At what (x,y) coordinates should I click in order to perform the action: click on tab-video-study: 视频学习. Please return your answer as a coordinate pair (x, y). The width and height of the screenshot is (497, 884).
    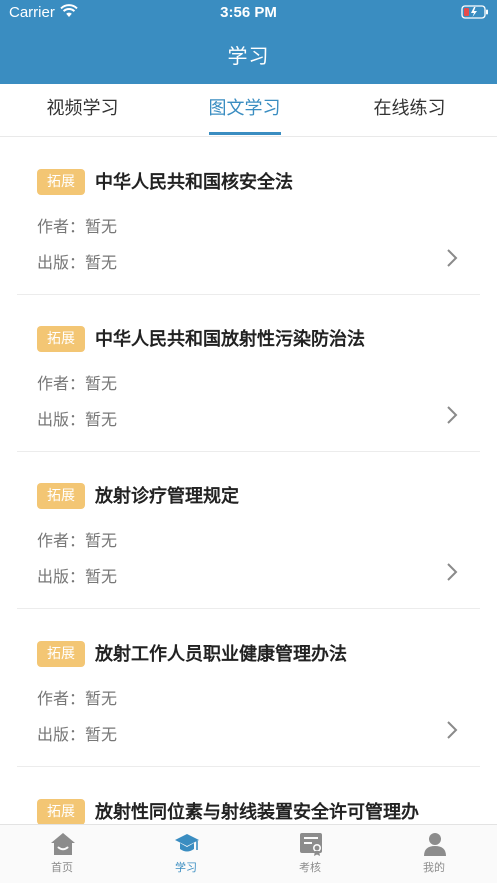
    Looking at the image, I should click on (82, 110).